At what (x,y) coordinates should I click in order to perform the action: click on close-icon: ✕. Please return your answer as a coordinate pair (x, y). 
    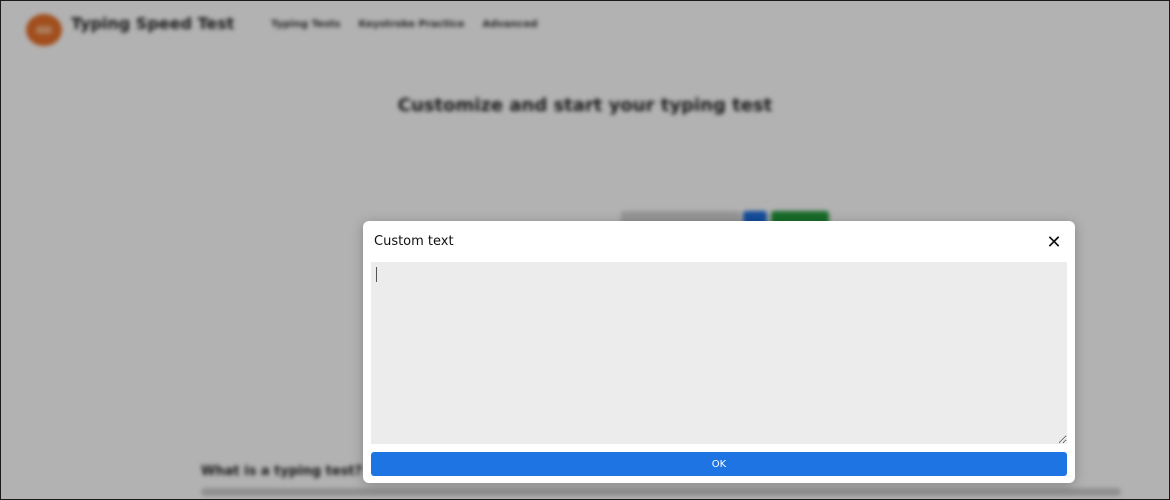
    Looking at the image, I should click on (1054, 242).